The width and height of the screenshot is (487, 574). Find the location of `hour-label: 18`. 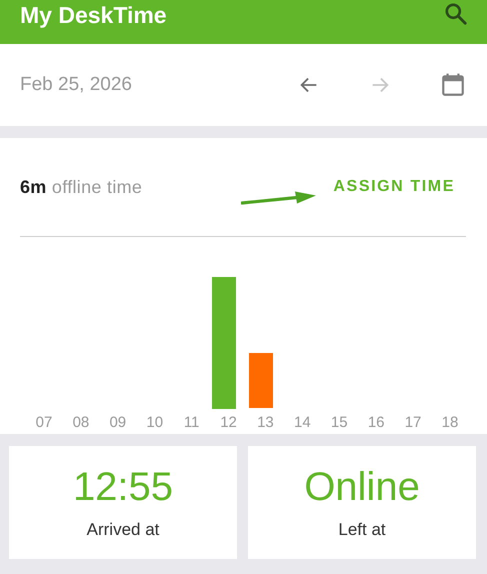

hour-label: 18 is located at coordinates (450, 422).